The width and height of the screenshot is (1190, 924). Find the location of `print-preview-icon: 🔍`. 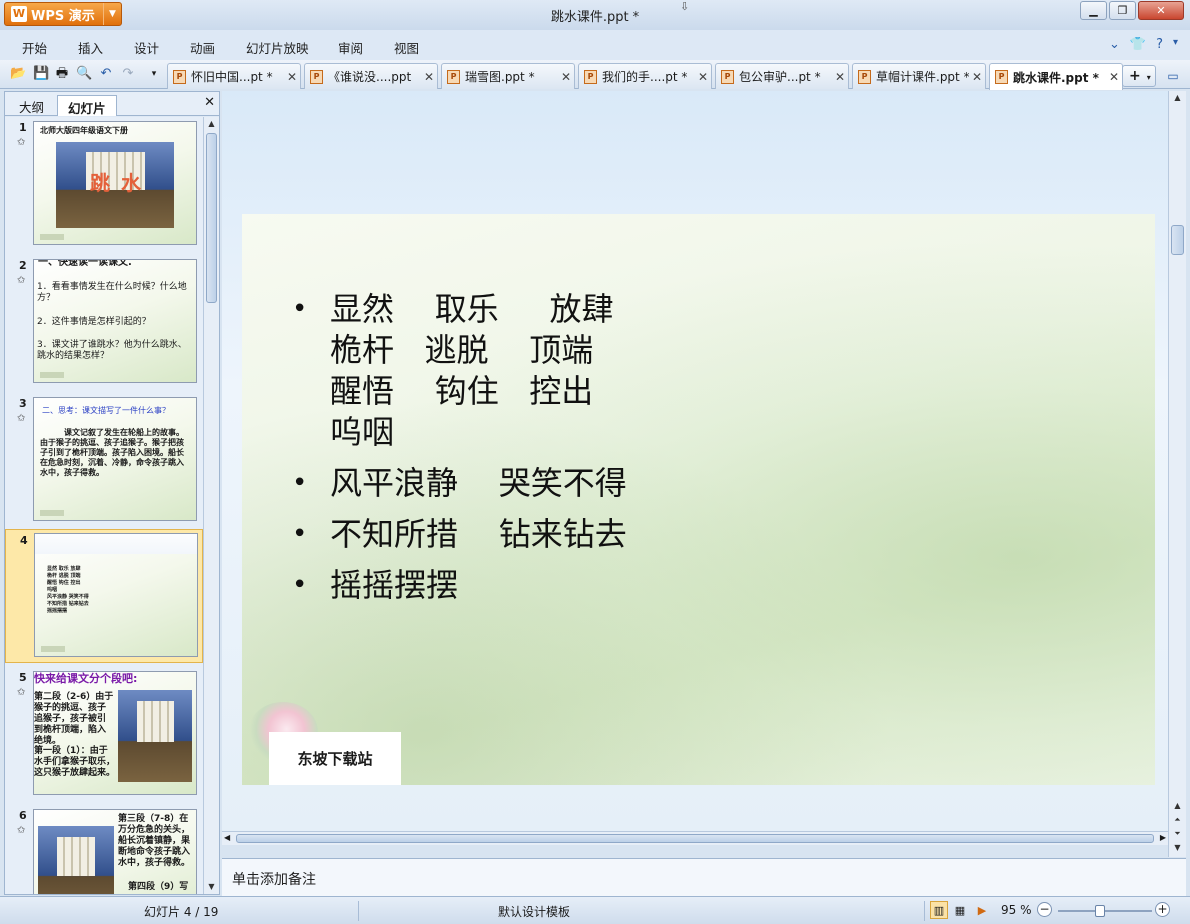

print-preview-icon: 🔍 is located at coordinates (84, 74).